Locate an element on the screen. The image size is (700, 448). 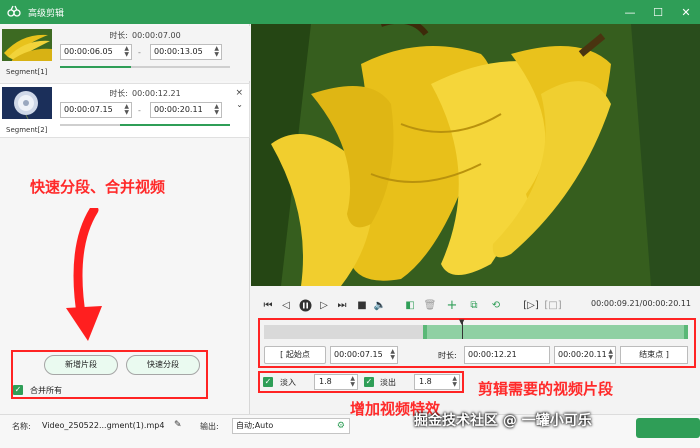
add-icon: + is located at coordinates (452, 305).